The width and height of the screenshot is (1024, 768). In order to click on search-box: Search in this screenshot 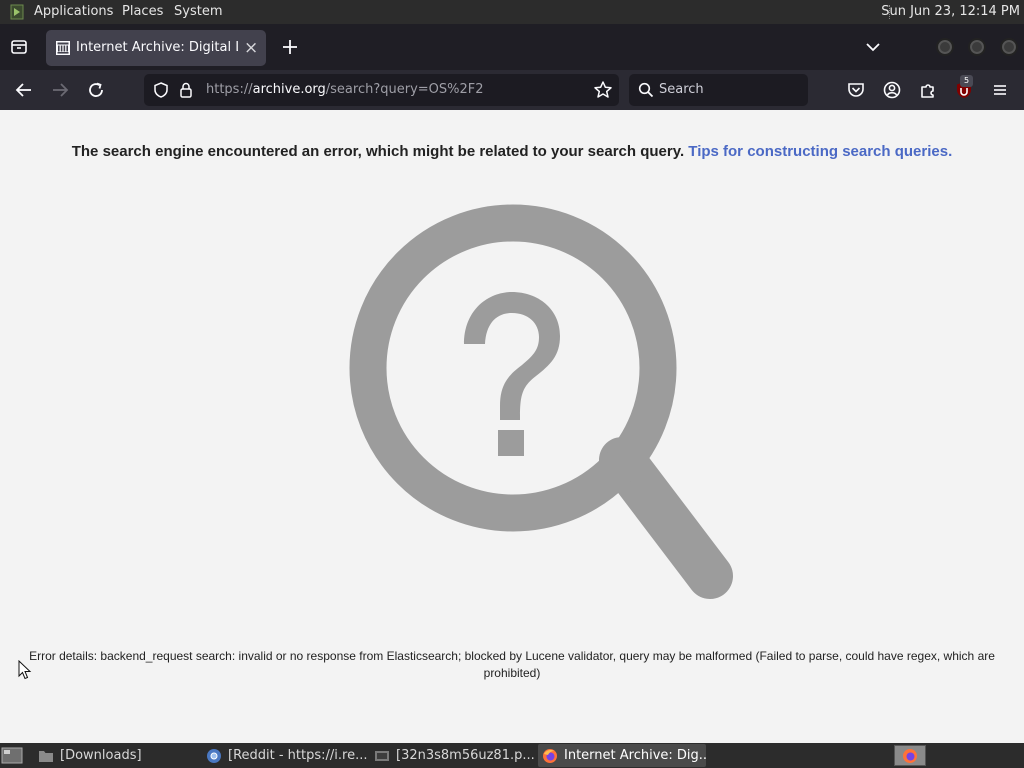, I will do `click(718, 90)`.